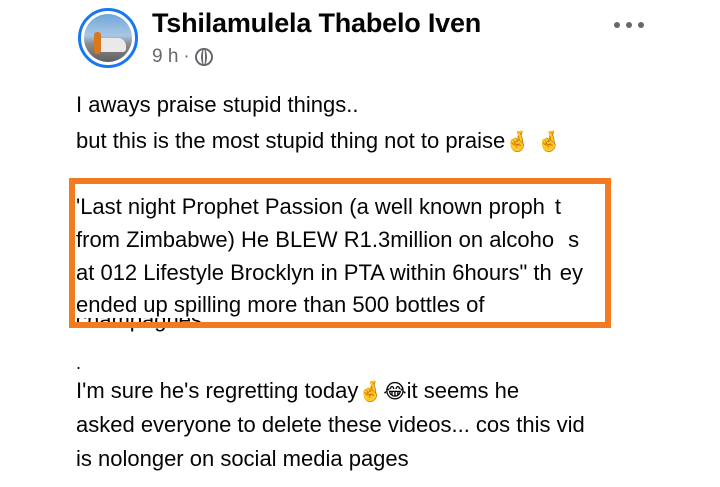 The width and height of the screenshot is (720, 487). I want to click on post-text-line: I aways praise stupid things.., so click(217, 104).